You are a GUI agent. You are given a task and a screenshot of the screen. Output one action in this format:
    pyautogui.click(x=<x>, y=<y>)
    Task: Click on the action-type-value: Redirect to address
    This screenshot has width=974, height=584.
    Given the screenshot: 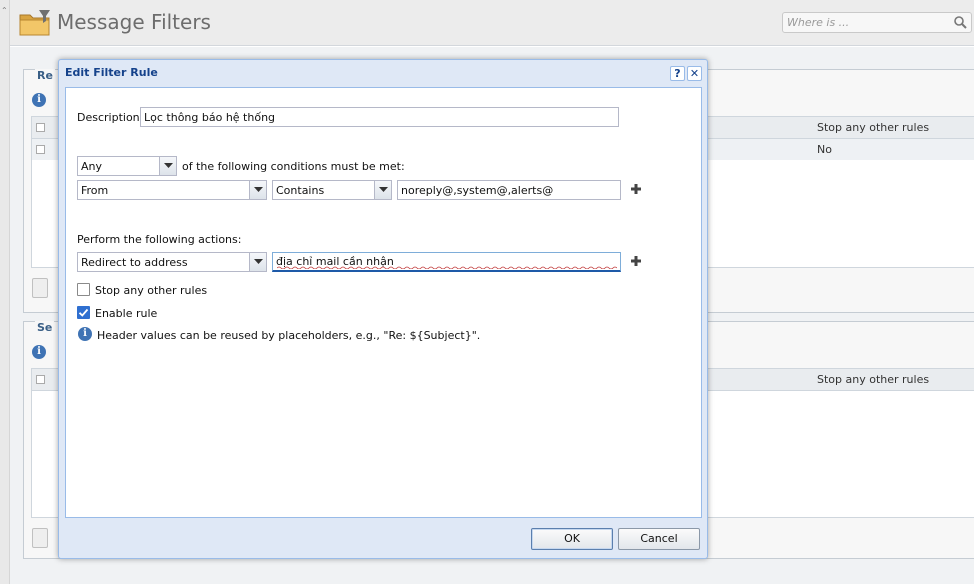 What is the action you would take?
    pyautogui.click(x=134, y=262)
    